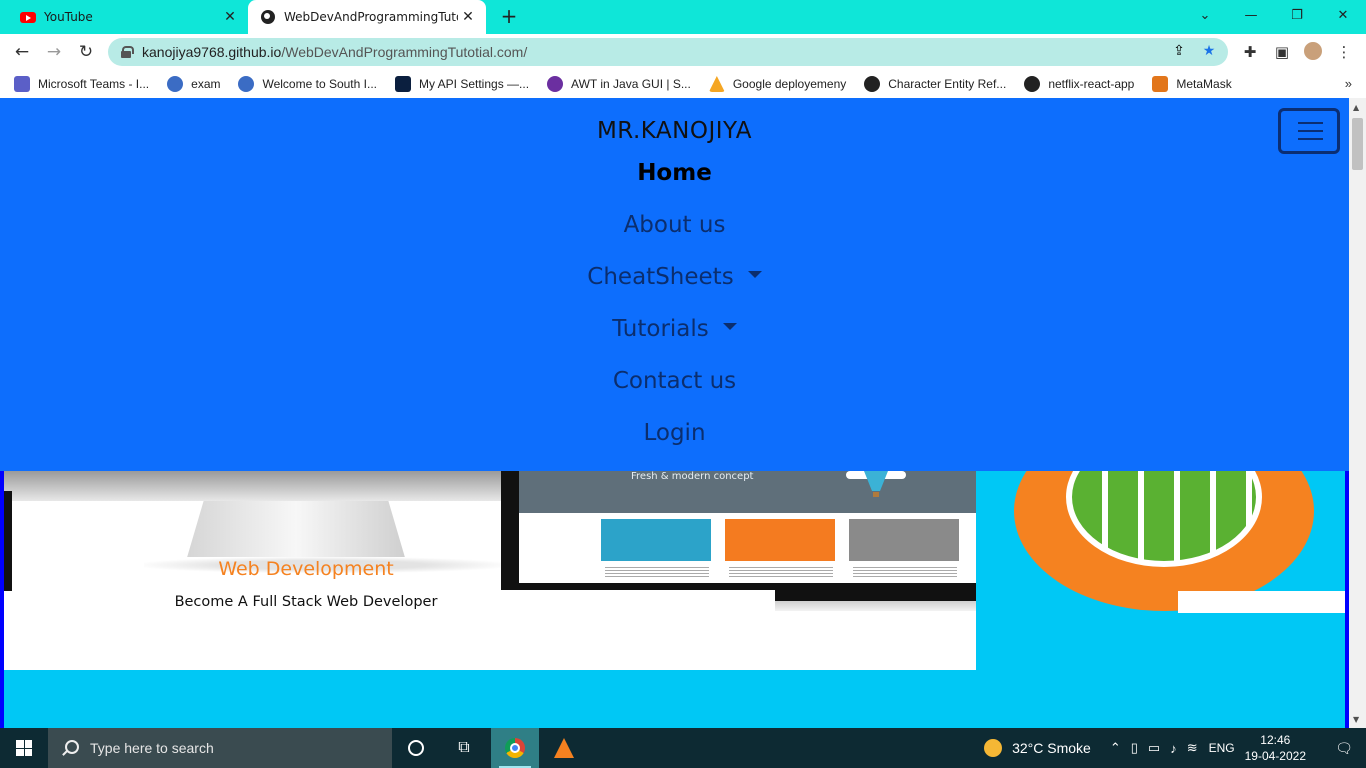 Image resolution: width=1366 pixels, height=768 pixels. What do you see at coordinates (1309, 131) in the screenshot?
I see `navbar-toggler-hamburger-icon` at bounding box center [1309, 131].